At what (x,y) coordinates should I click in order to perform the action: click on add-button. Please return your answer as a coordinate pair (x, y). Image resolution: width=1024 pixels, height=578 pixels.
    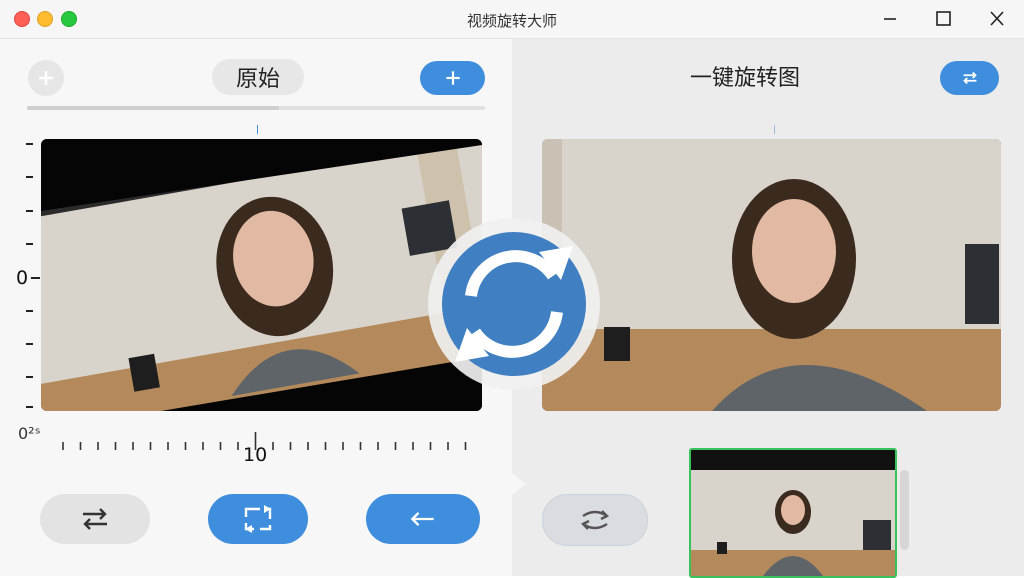
    Looking at the image, I should click on (452, 78).